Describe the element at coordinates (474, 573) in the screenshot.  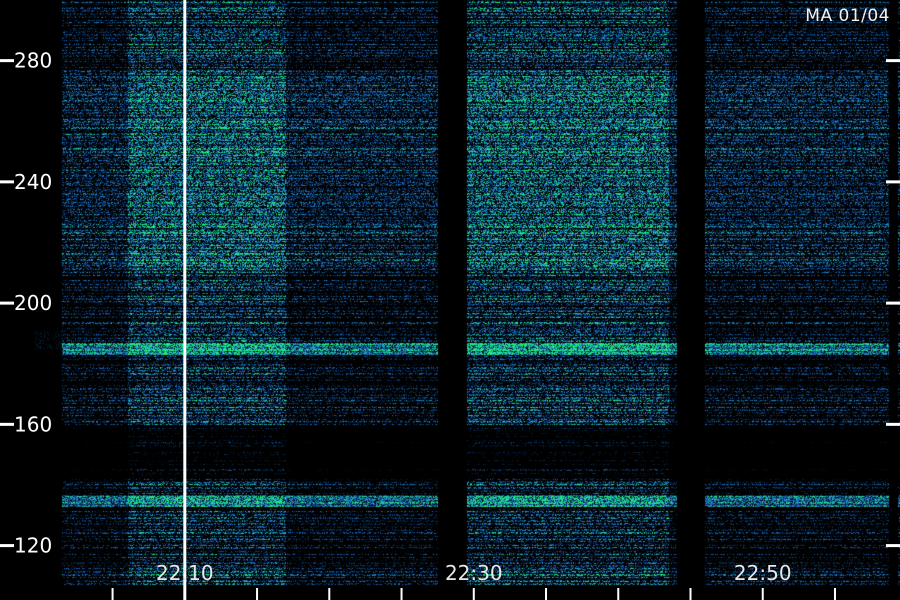
I see `x-tick-label: 22:30` at that location.